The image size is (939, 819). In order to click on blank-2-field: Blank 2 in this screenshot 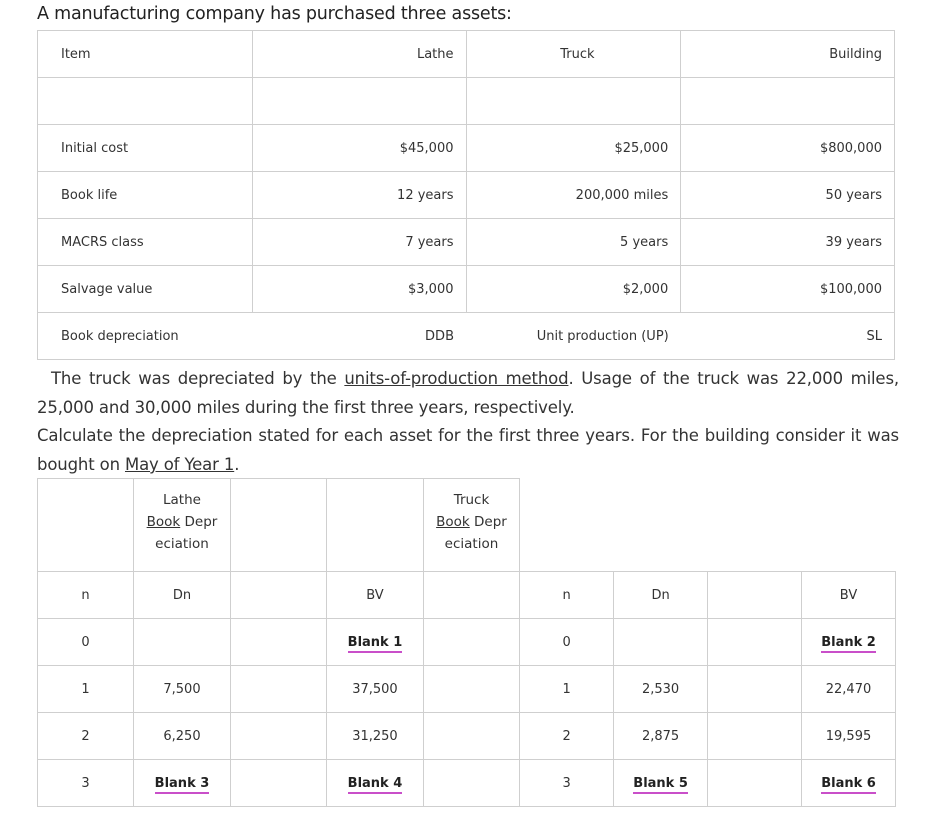, I will do `click(848, 643)`.